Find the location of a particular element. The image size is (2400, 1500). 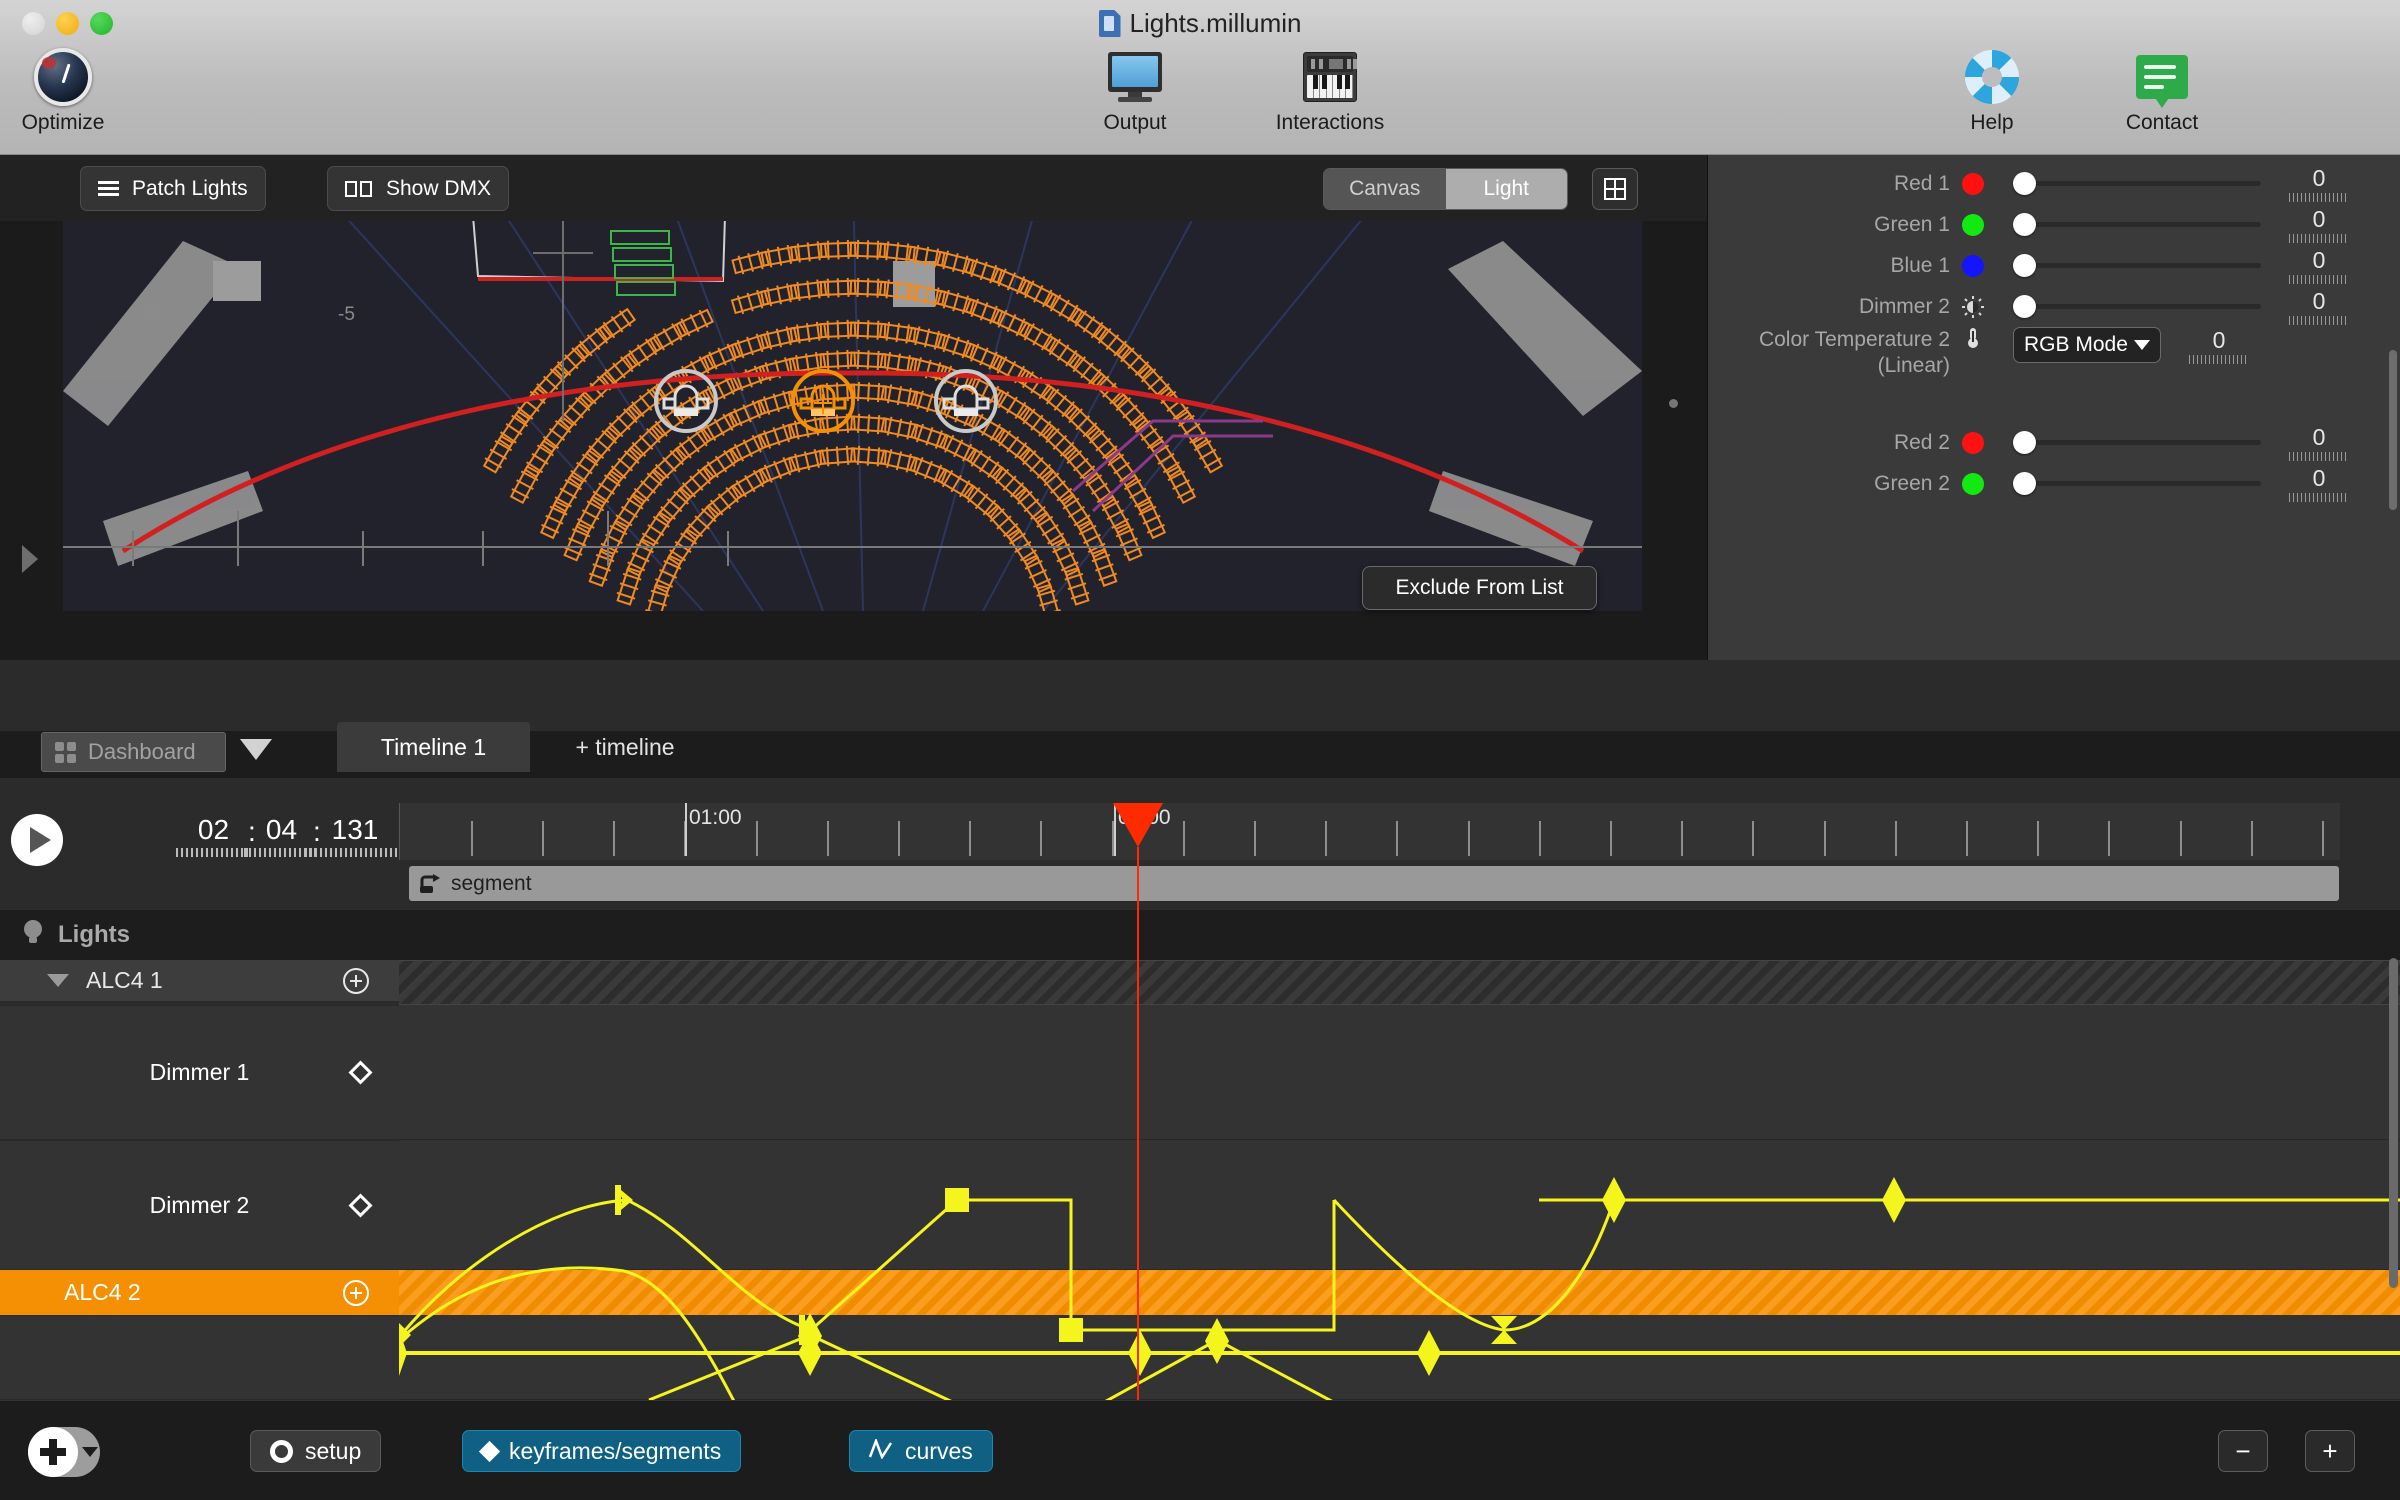

color-mode-dropdown: RGB Mode is located at coordinates (2087, 345).